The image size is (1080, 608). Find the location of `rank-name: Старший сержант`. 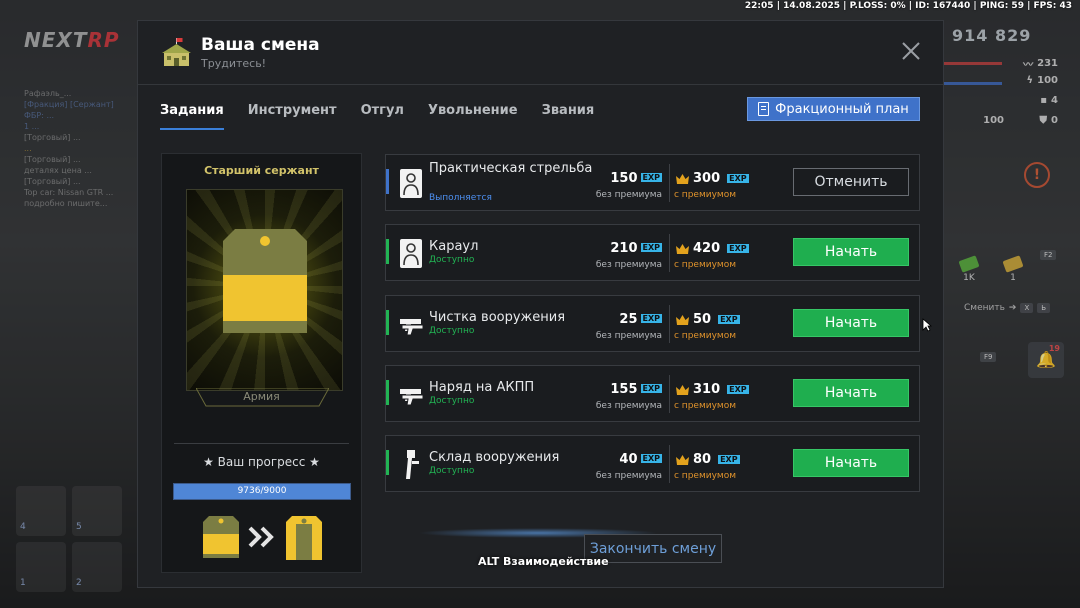

rank-name: Старший сержант is located at coordinates (261, 170).